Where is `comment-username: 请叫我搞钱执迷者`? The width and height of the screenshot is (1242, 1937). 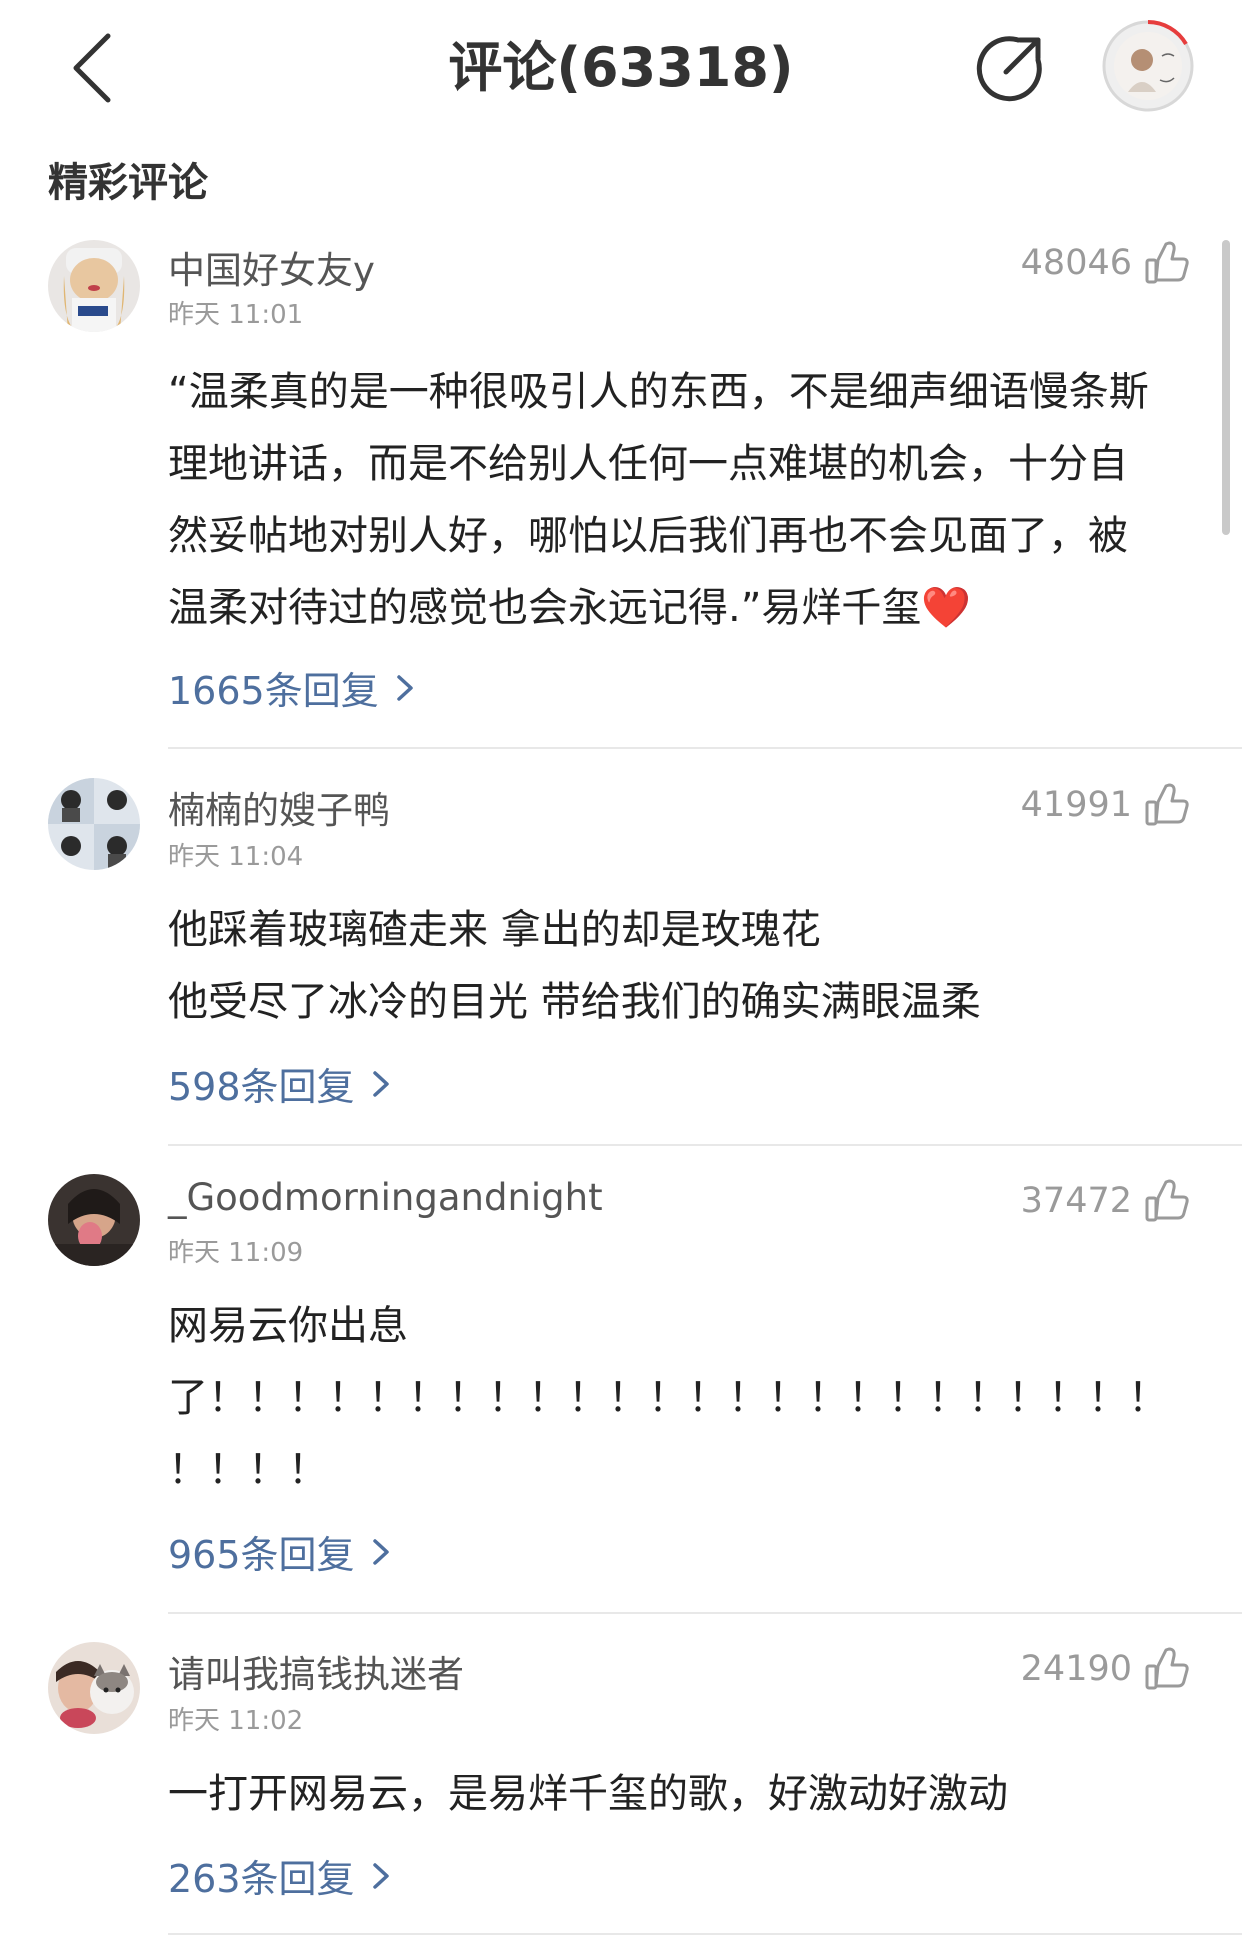
comment-username: 请叫我搞钱执迷者 is located at coordinates (316, 1671).